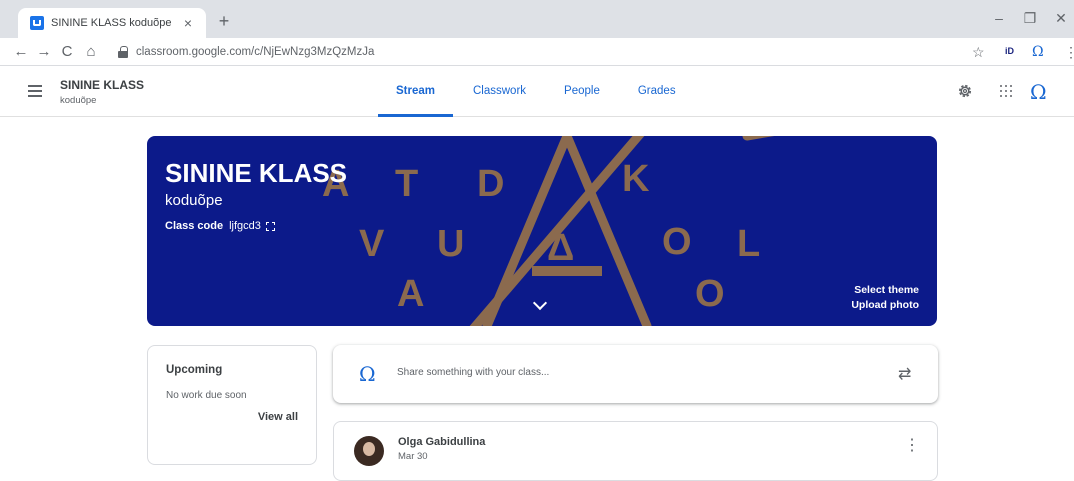 The image size is (1074, 481). I want to click on browser-tabstrip: SININE KLASS koduõpe × + – ❐ ✕, so click(537, 19).